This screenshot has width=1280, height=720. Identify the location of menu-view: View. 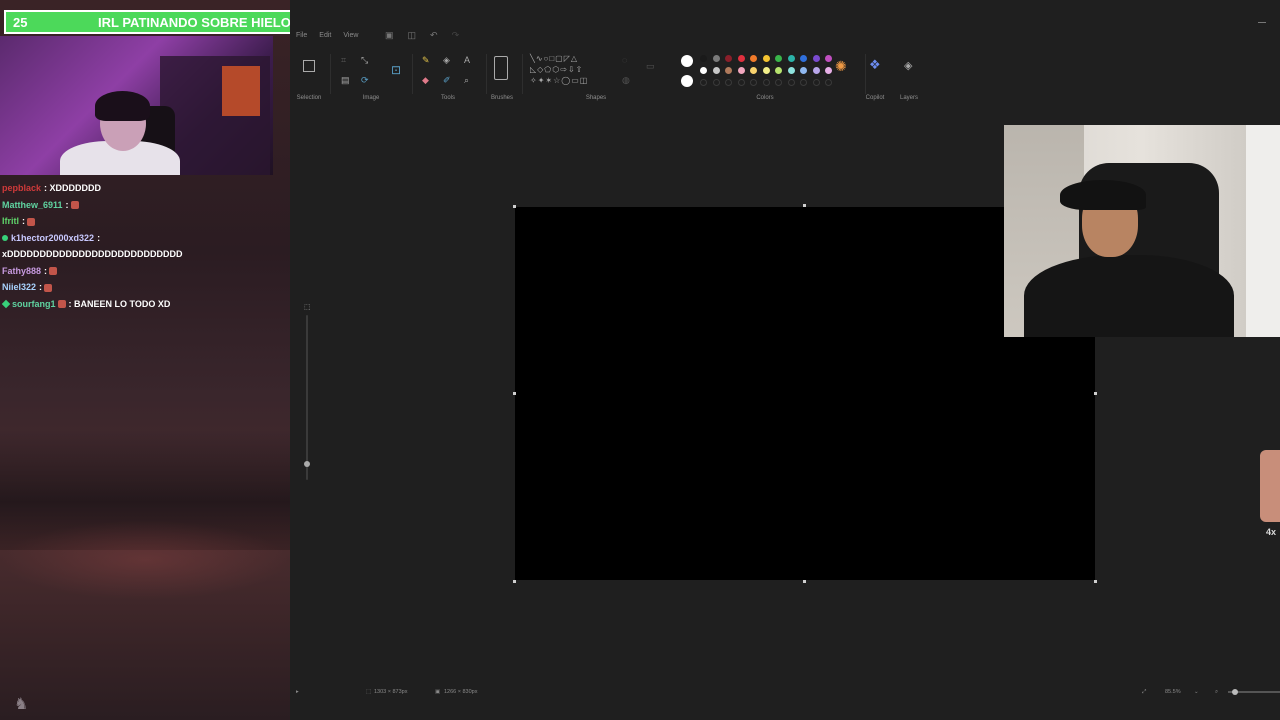
(350, 38).